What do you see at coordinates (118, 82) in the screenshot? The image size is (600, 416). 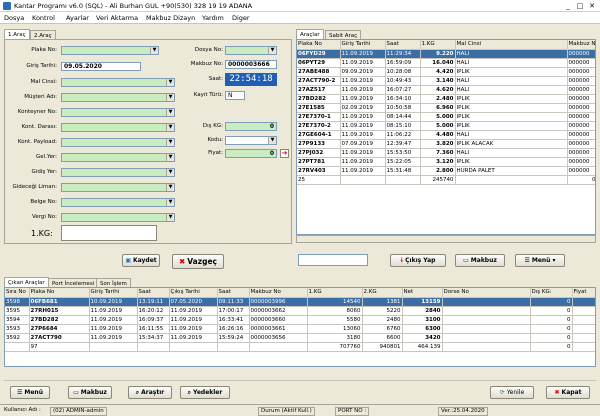 I see `mal-cinsi-combo: ▼` at bounding box center [118, 82].